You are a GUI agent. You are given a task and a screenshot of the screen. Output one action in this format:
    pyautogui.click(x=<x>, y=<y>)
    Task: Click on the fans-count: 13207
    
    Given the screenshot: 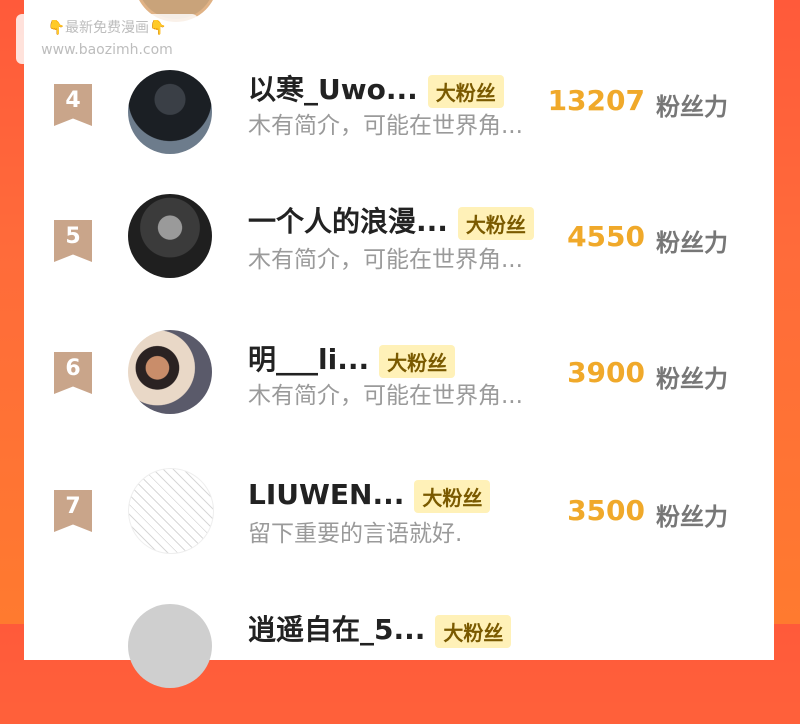 What is the action you would take?
    pyautogui.click(x=596, y=100)
    